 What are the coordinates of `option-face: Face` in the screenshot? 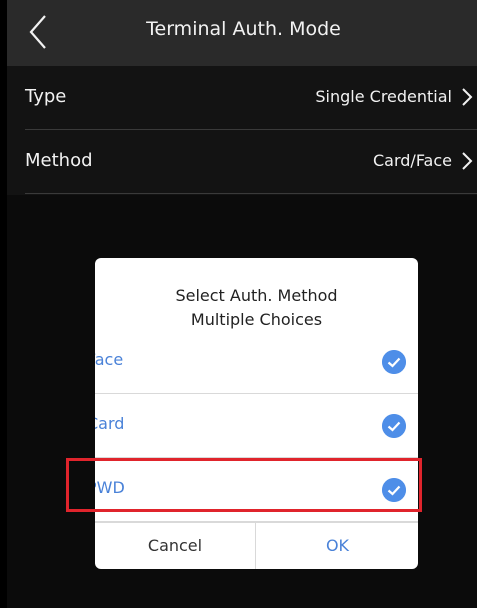 It's located at (256, 362).